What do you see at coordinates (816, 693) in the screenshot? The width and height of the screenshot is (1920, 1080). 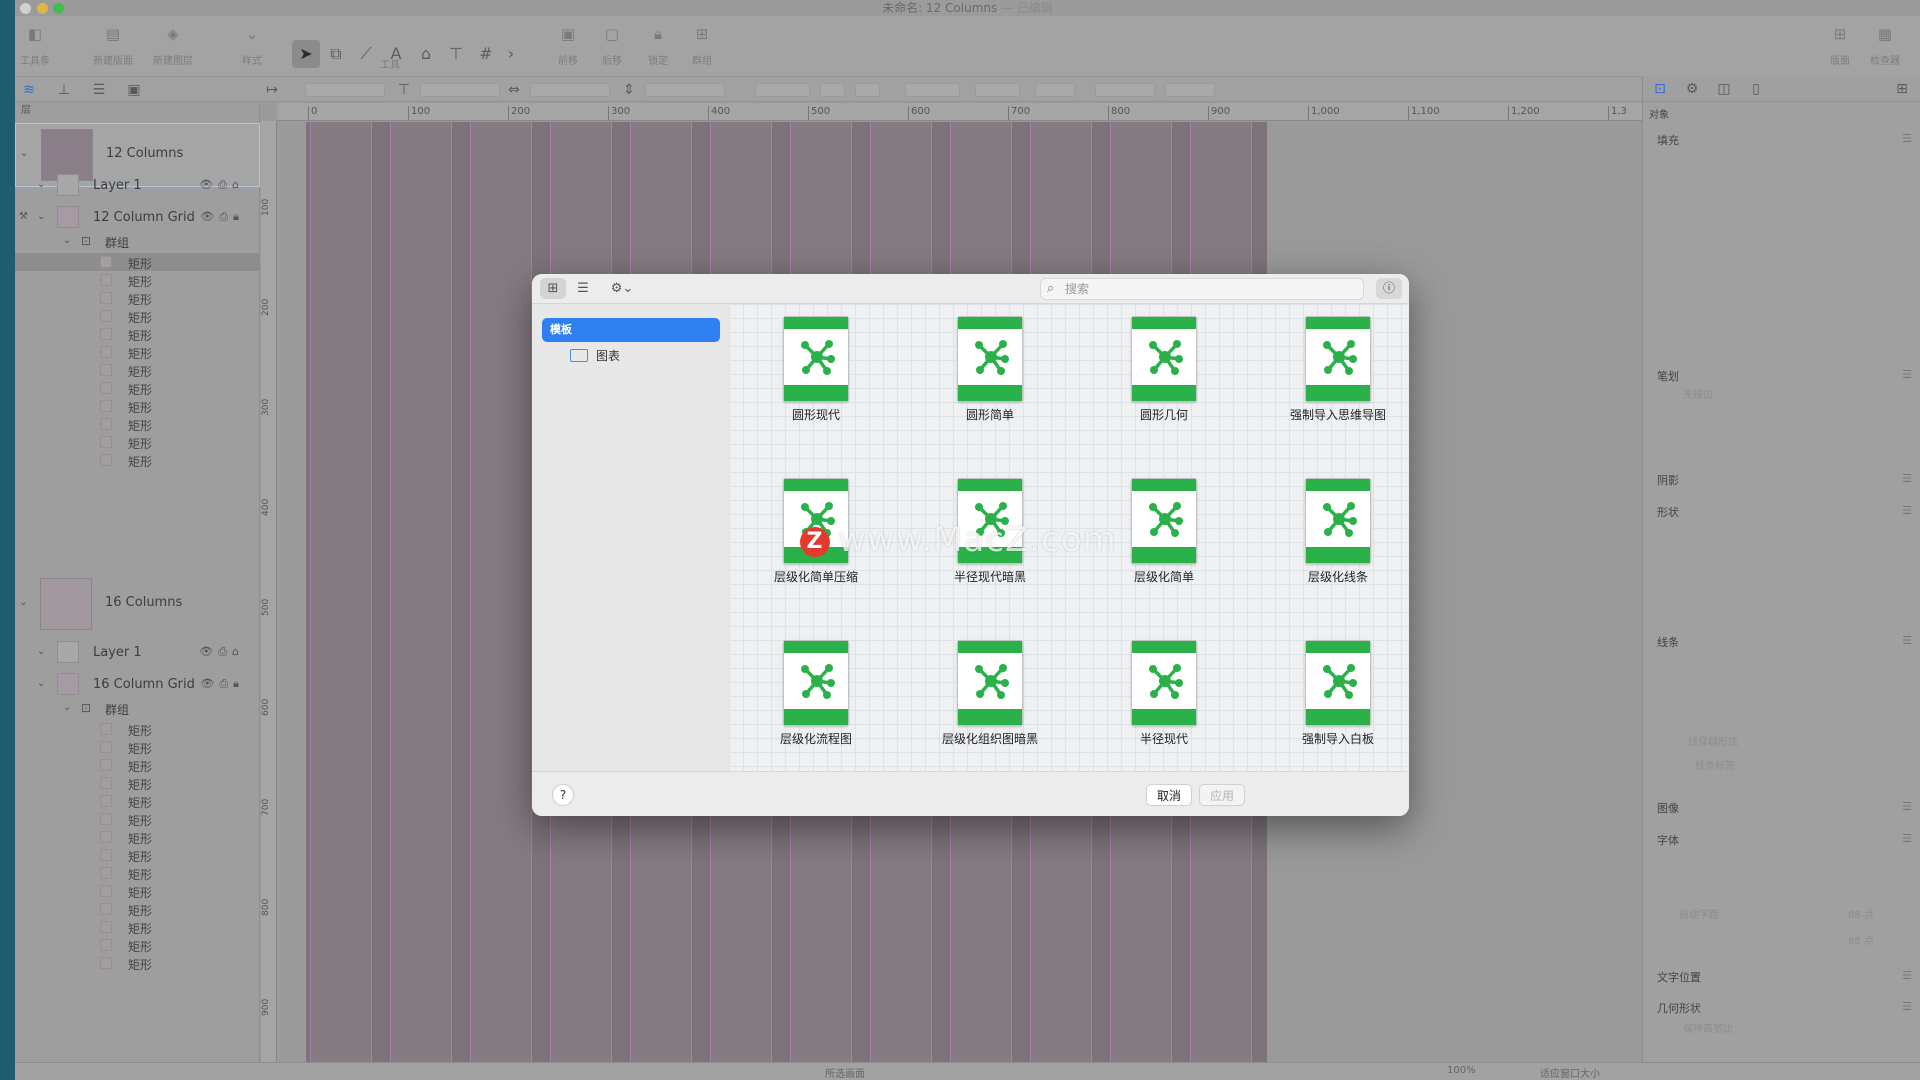 I see `template-item: 层级化流程图` at bounding box center [816, 693].